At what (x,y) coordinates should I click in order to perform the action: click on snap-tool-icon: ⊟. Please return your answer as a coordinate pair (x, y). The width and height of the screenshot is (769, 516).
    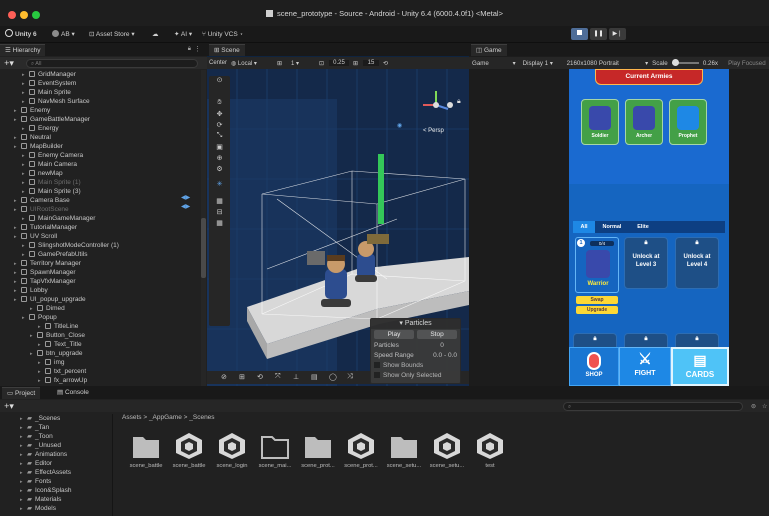
    Looking at the image, I should click on (219, 213).